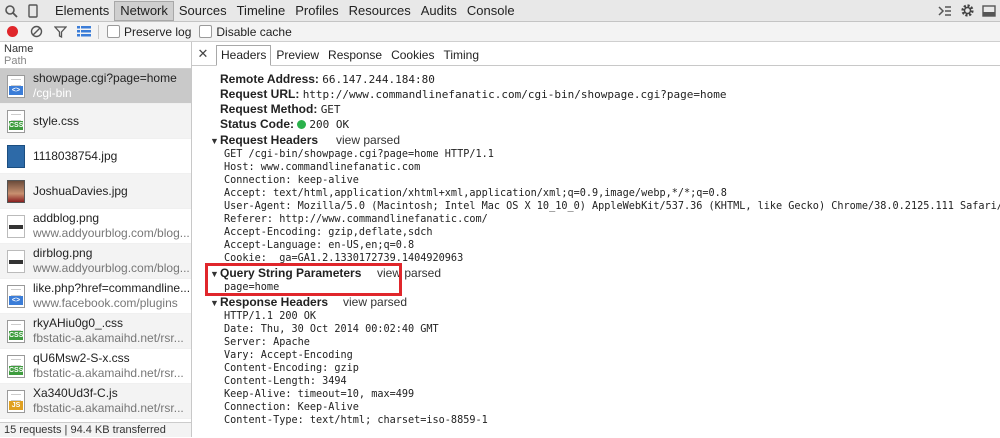 The height and width of the screenshot is (438, 1000). What do you see at coordinates (291, 273) in the screenshot?
I see `query-params-title: Query String Parameters` at bounding box center [291, 273].